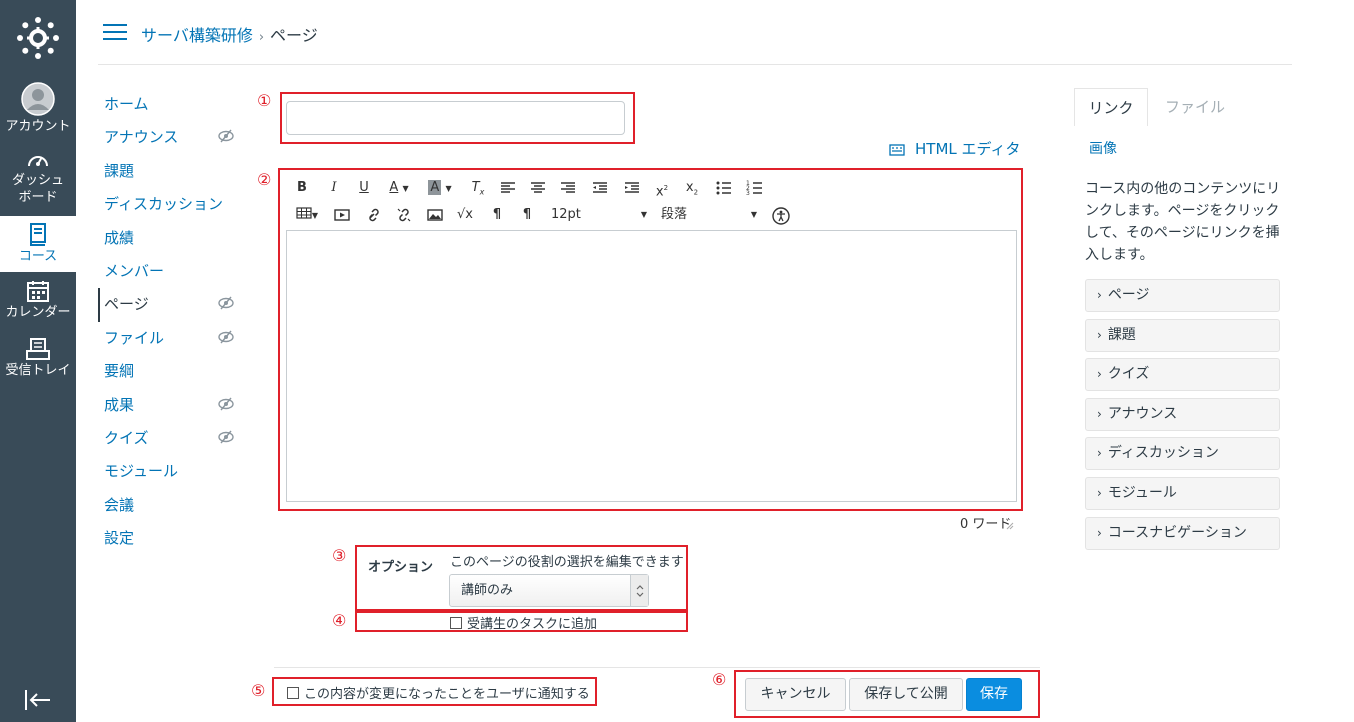 The height and width of the screenshot is (722, 1354). Describe the element at coordinates (168, 238) in the screenshot. I see `course-nav-grades: 成績` at that location.